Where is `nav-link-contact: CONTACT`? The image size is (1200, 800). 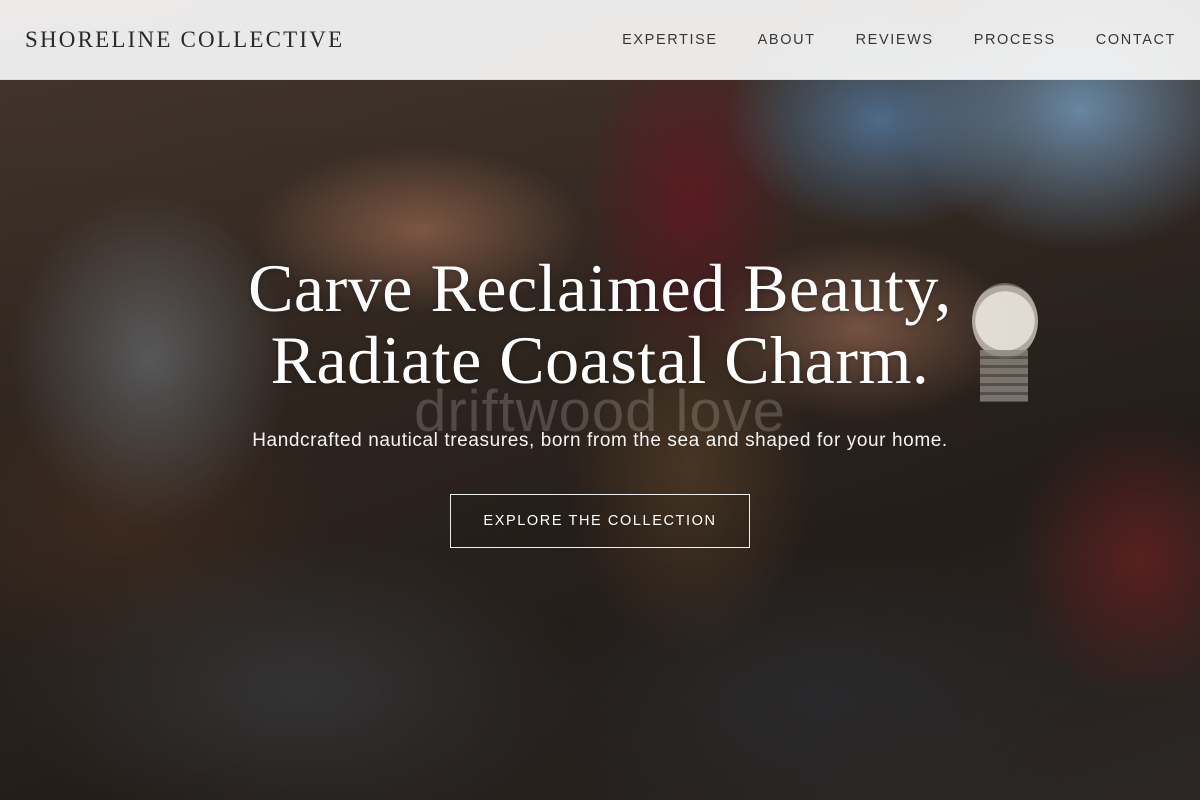 nav-link-contact: CONTACT is located at coordinates (1136, 40).